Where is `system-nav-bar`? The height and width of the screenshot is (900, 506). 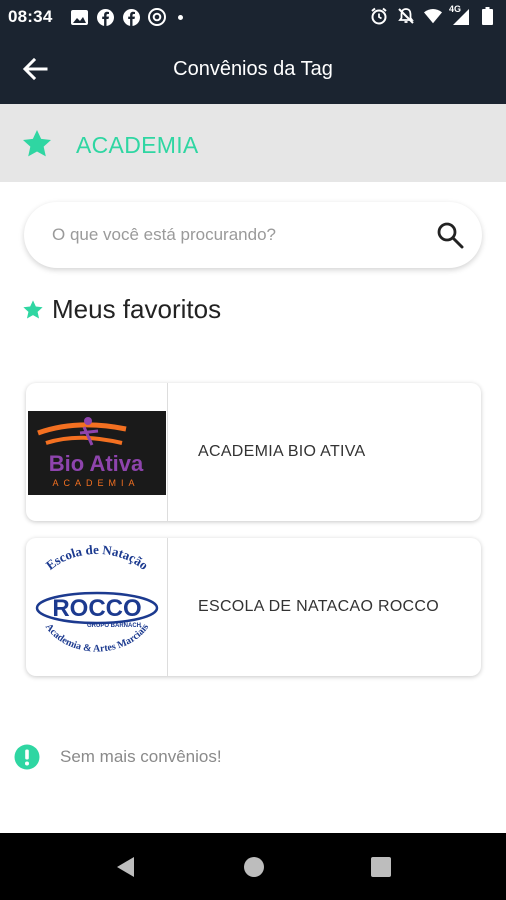 system-nav-bar is located at coordinates (253, 866).